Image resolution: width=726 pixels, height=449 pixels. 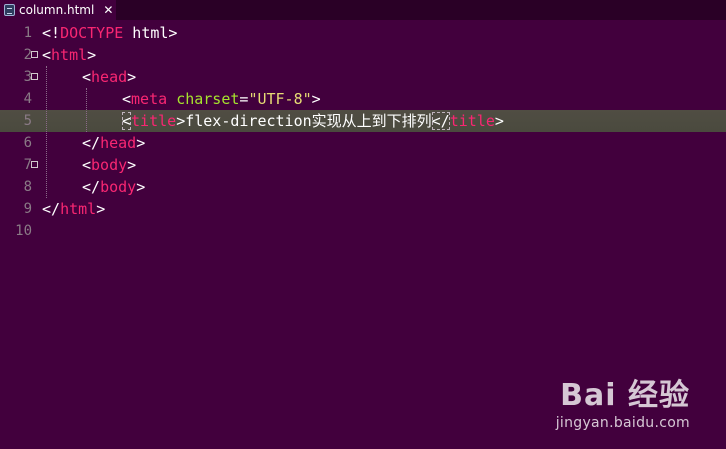 I want to click on code-line: 10, so click(x=363, y=231).